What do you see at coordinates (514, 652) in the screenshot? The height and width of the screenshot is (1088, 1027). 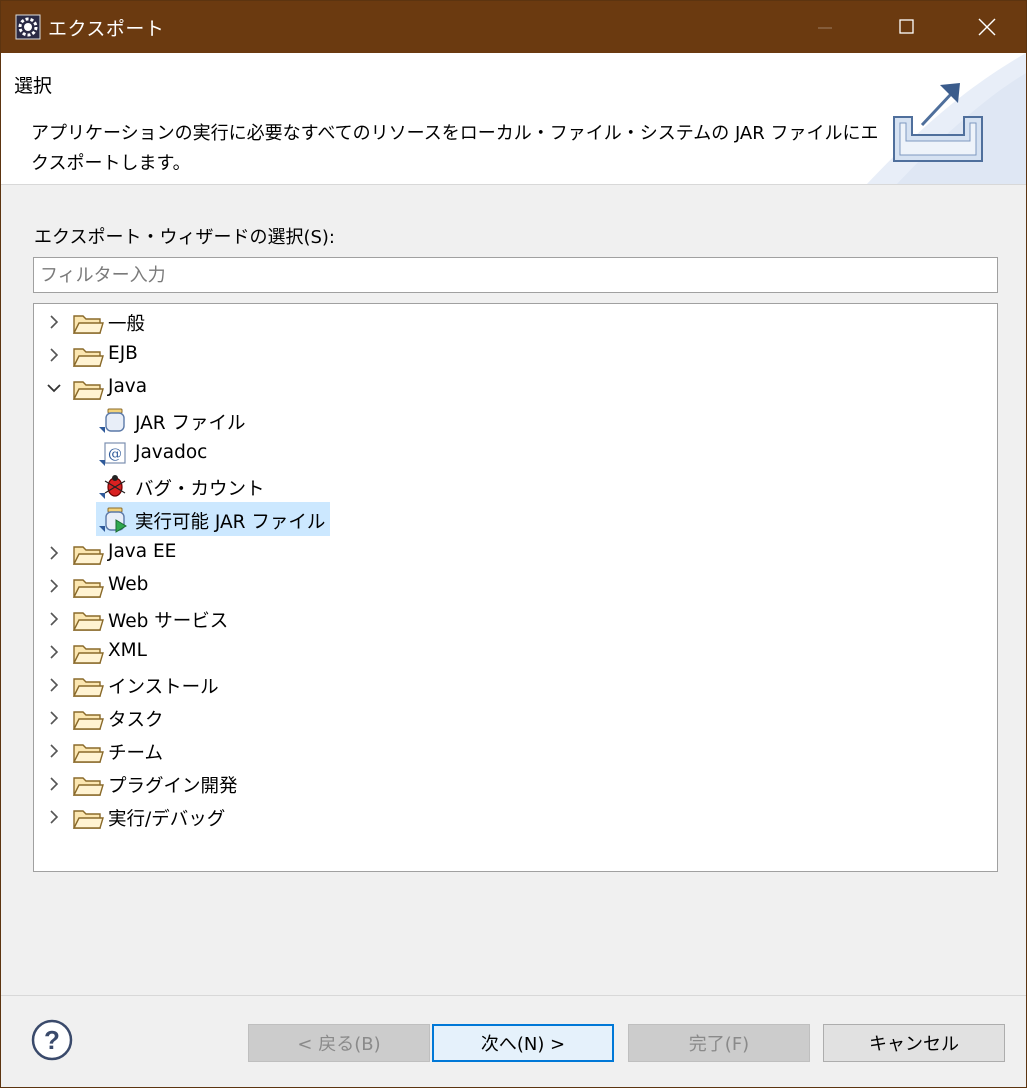 I see `tree-item: XML` at bounding box center [514, 652].